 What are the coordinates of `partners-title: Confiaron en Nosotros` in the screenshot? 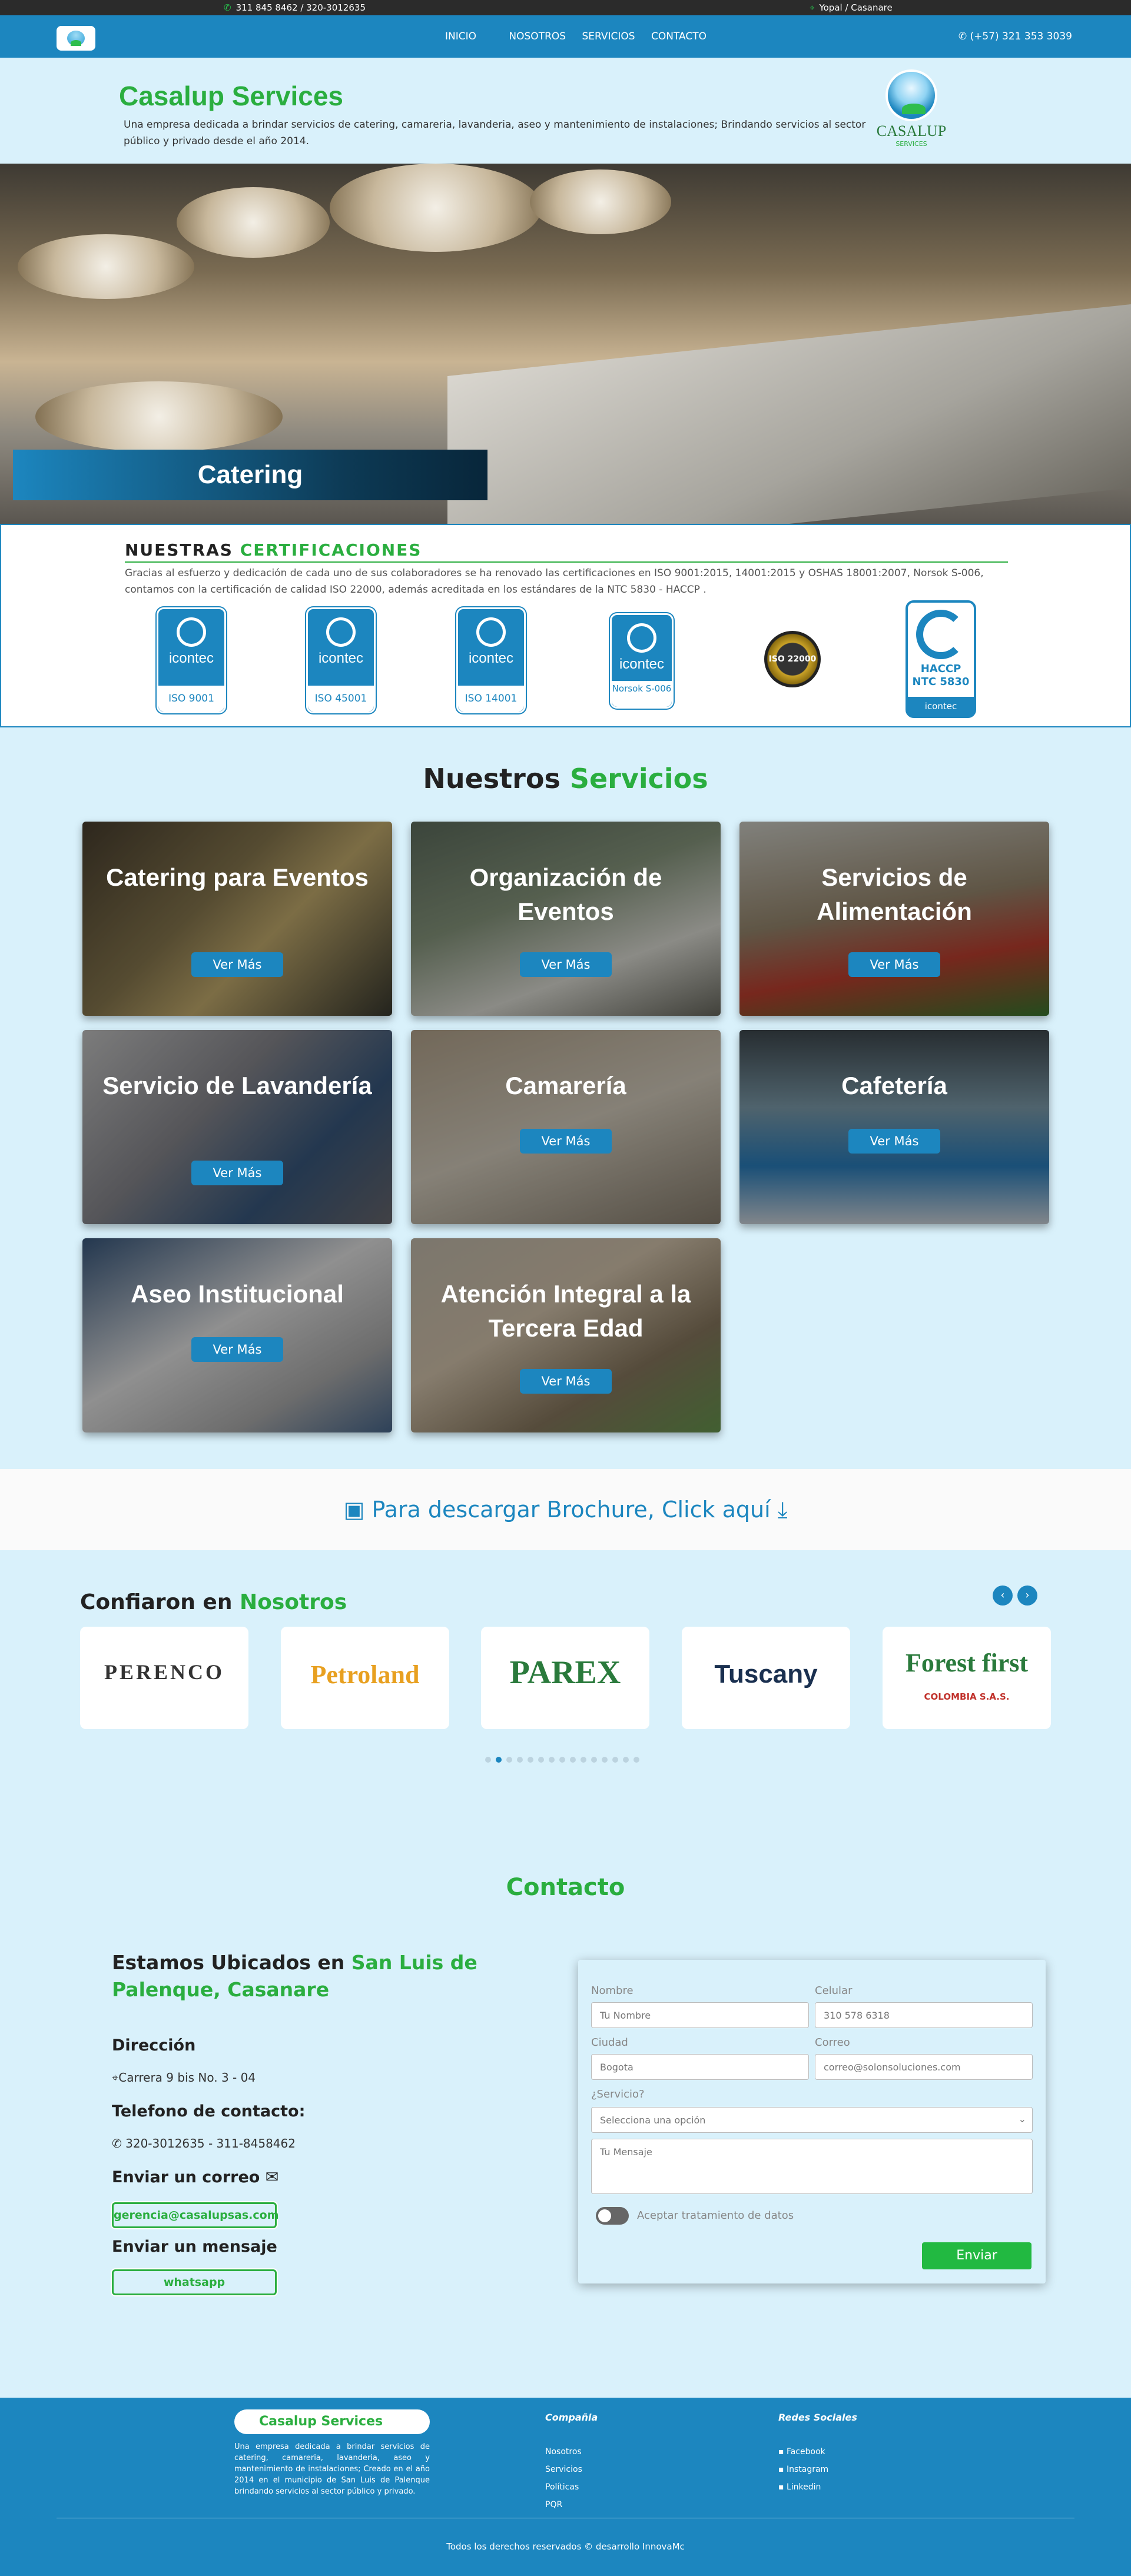 It's located at (213, 1602).